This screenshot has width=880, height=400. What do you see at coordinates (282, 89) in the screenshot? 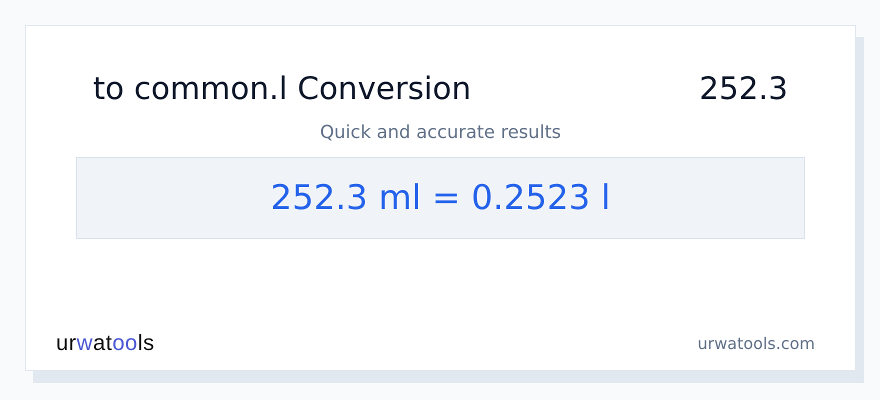
I see `conversion-title: to common.l Conversion` at bounding box center [282, 89].